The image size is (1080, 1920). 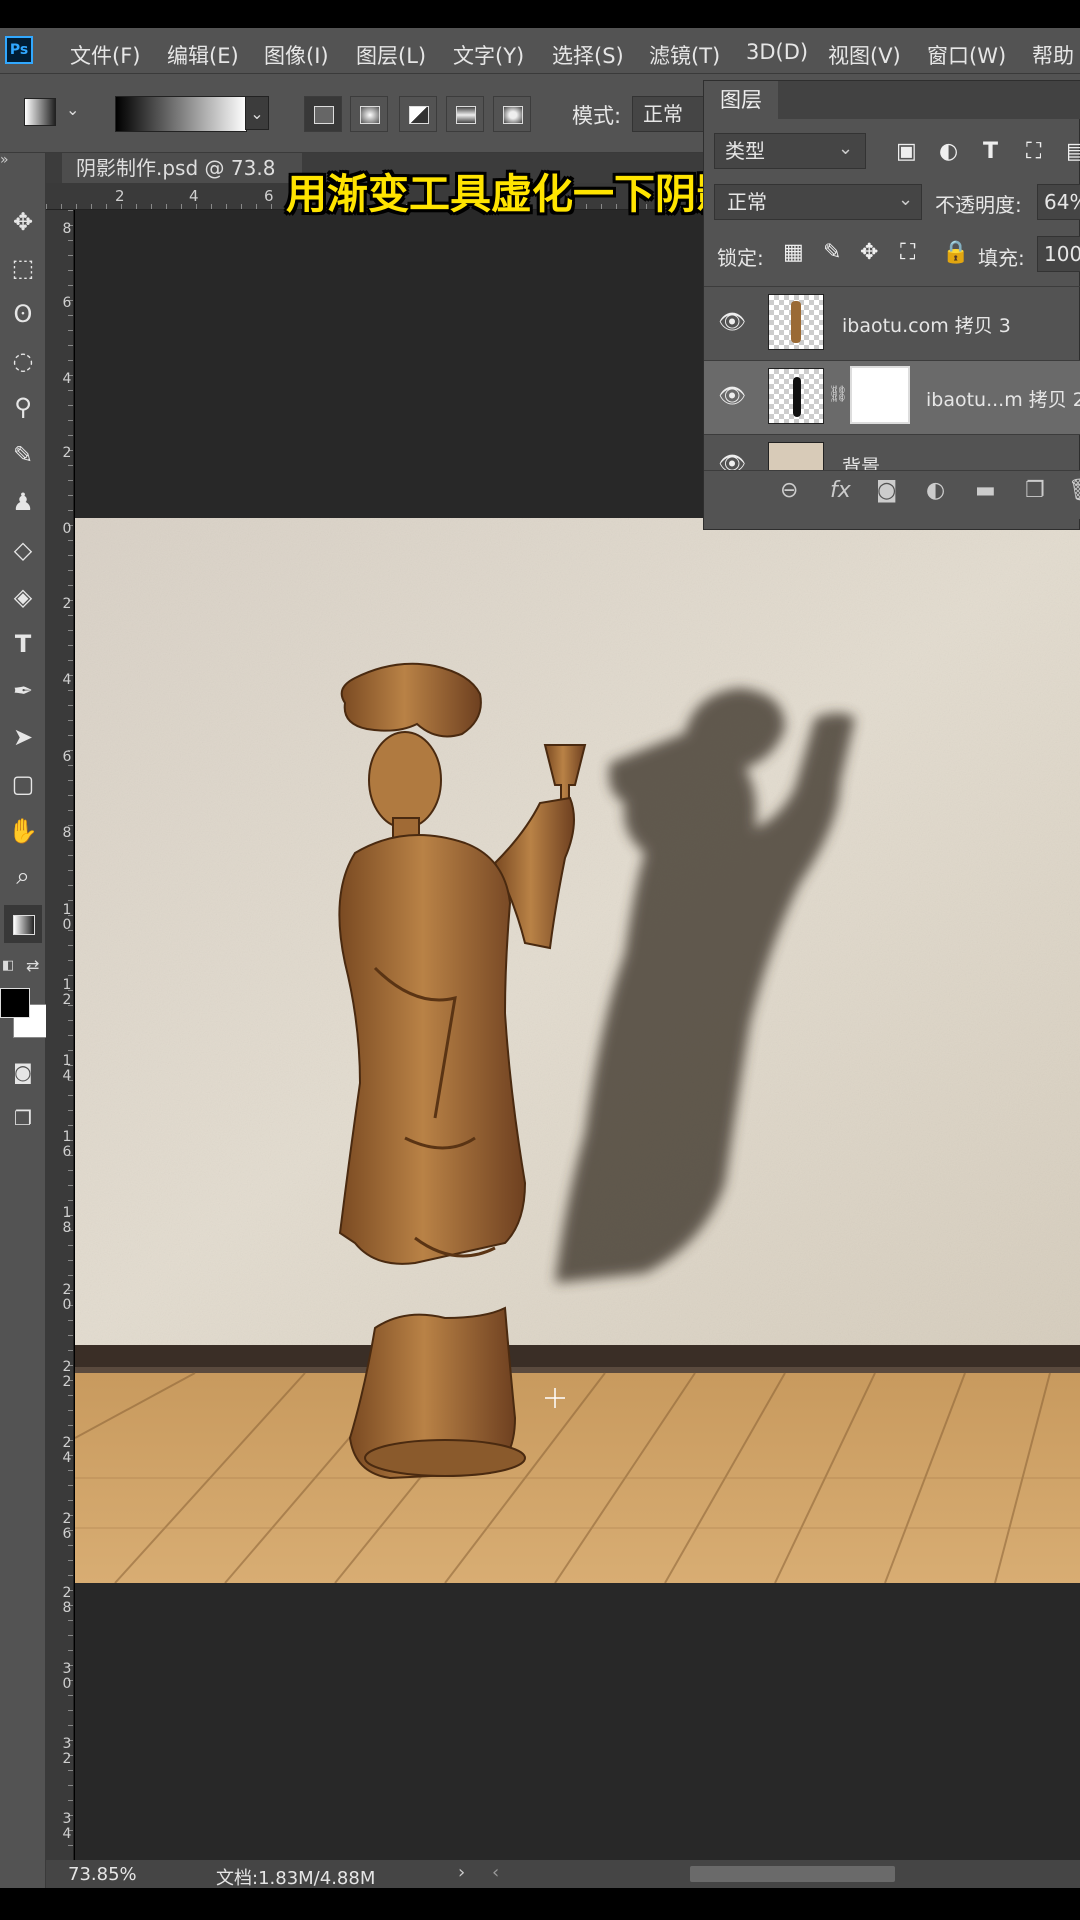 I want to click on layer-name: 背景, so click(x=861, y=461).